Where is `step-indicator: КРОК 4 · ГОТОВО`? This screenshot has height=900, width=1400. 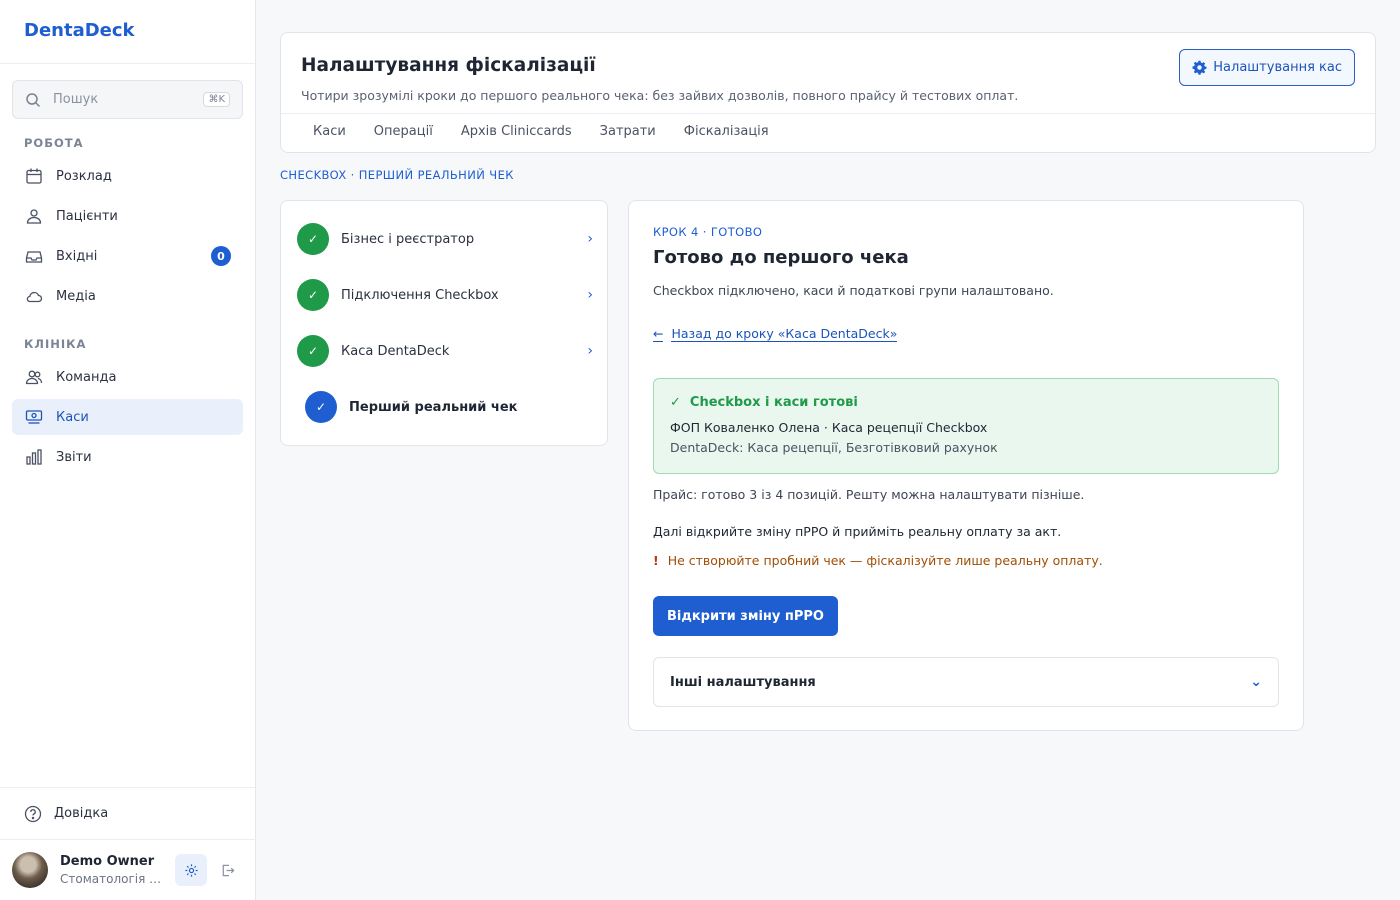 step-indicator: КРОК 4 · ГОТОВО is located at coordinates (708, 232).